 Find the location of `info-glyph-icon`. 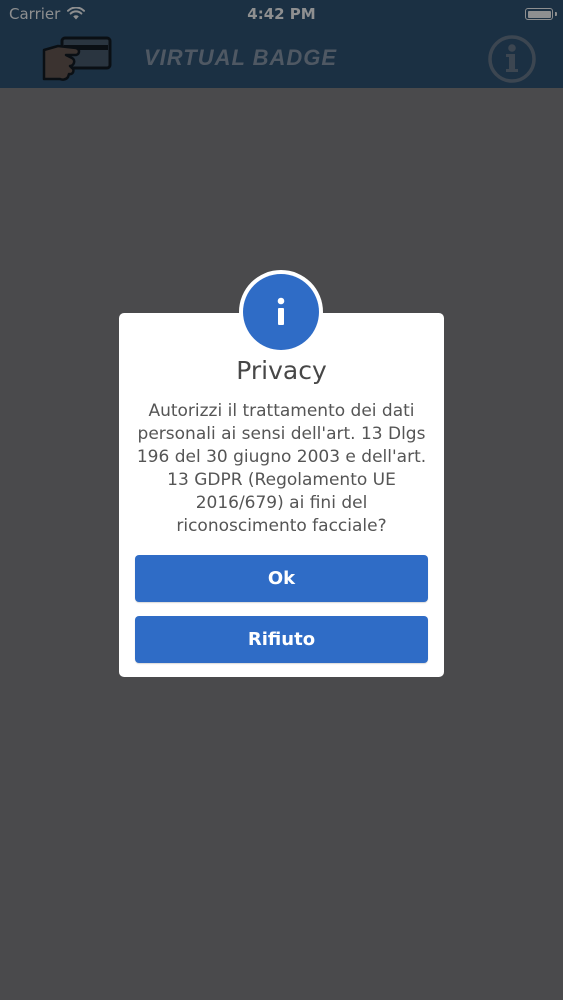

info-glyph-icon is located at coordinates (281, 311).